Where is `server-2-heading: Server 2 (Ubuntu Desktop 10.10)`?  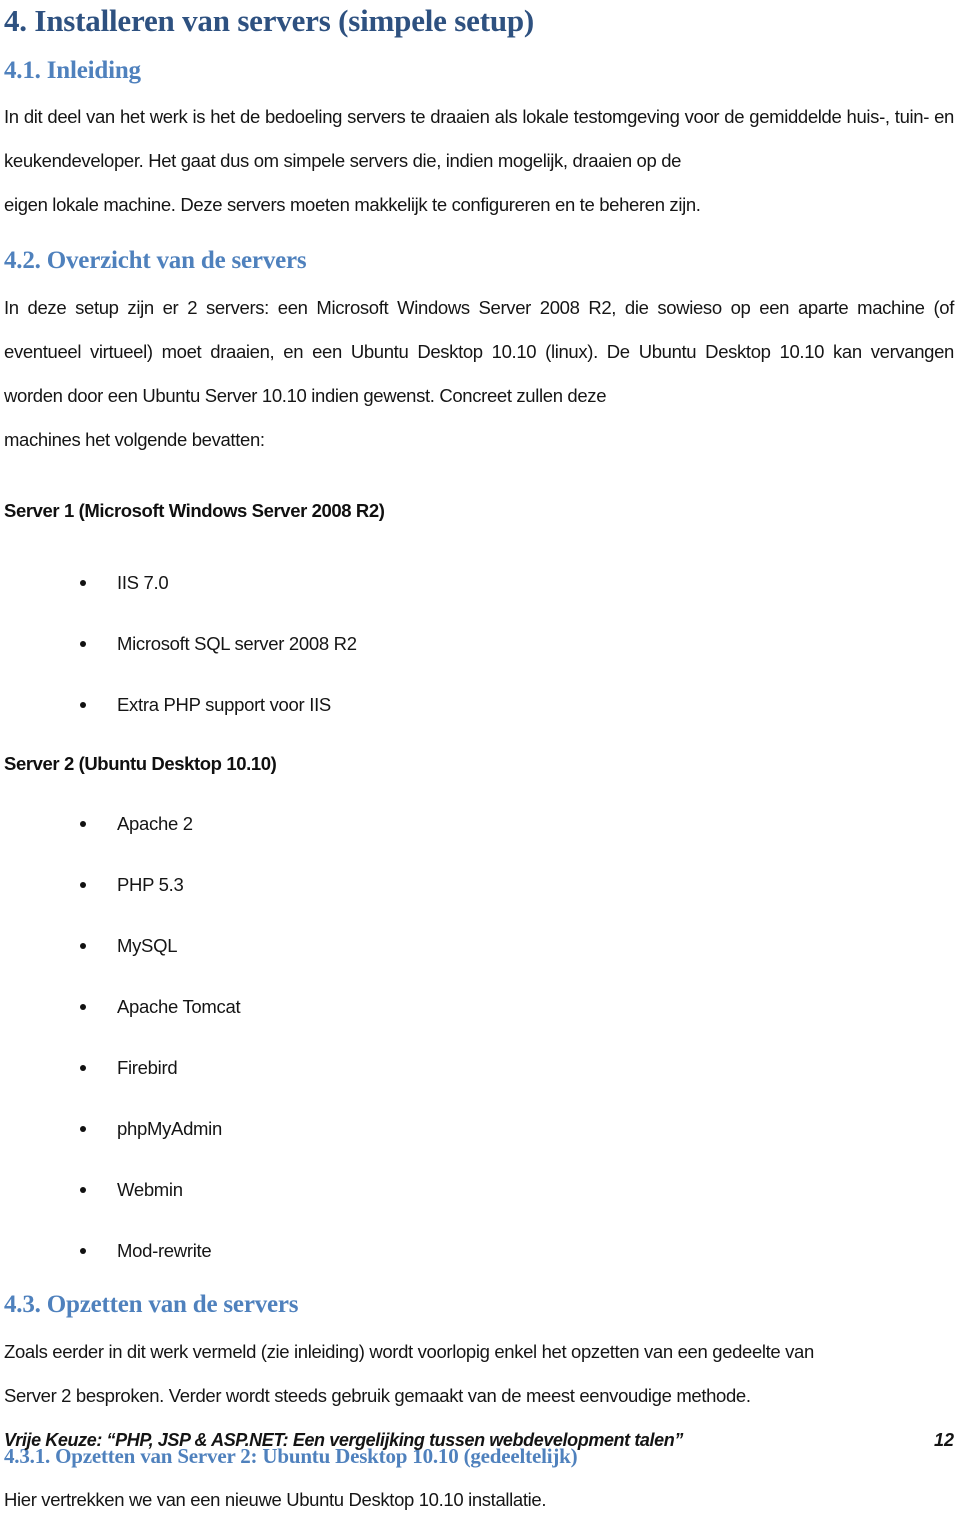
server-2-heading: Server 2 (Ubuntu Desktop 10.10) is located at coordinates (140, 764).